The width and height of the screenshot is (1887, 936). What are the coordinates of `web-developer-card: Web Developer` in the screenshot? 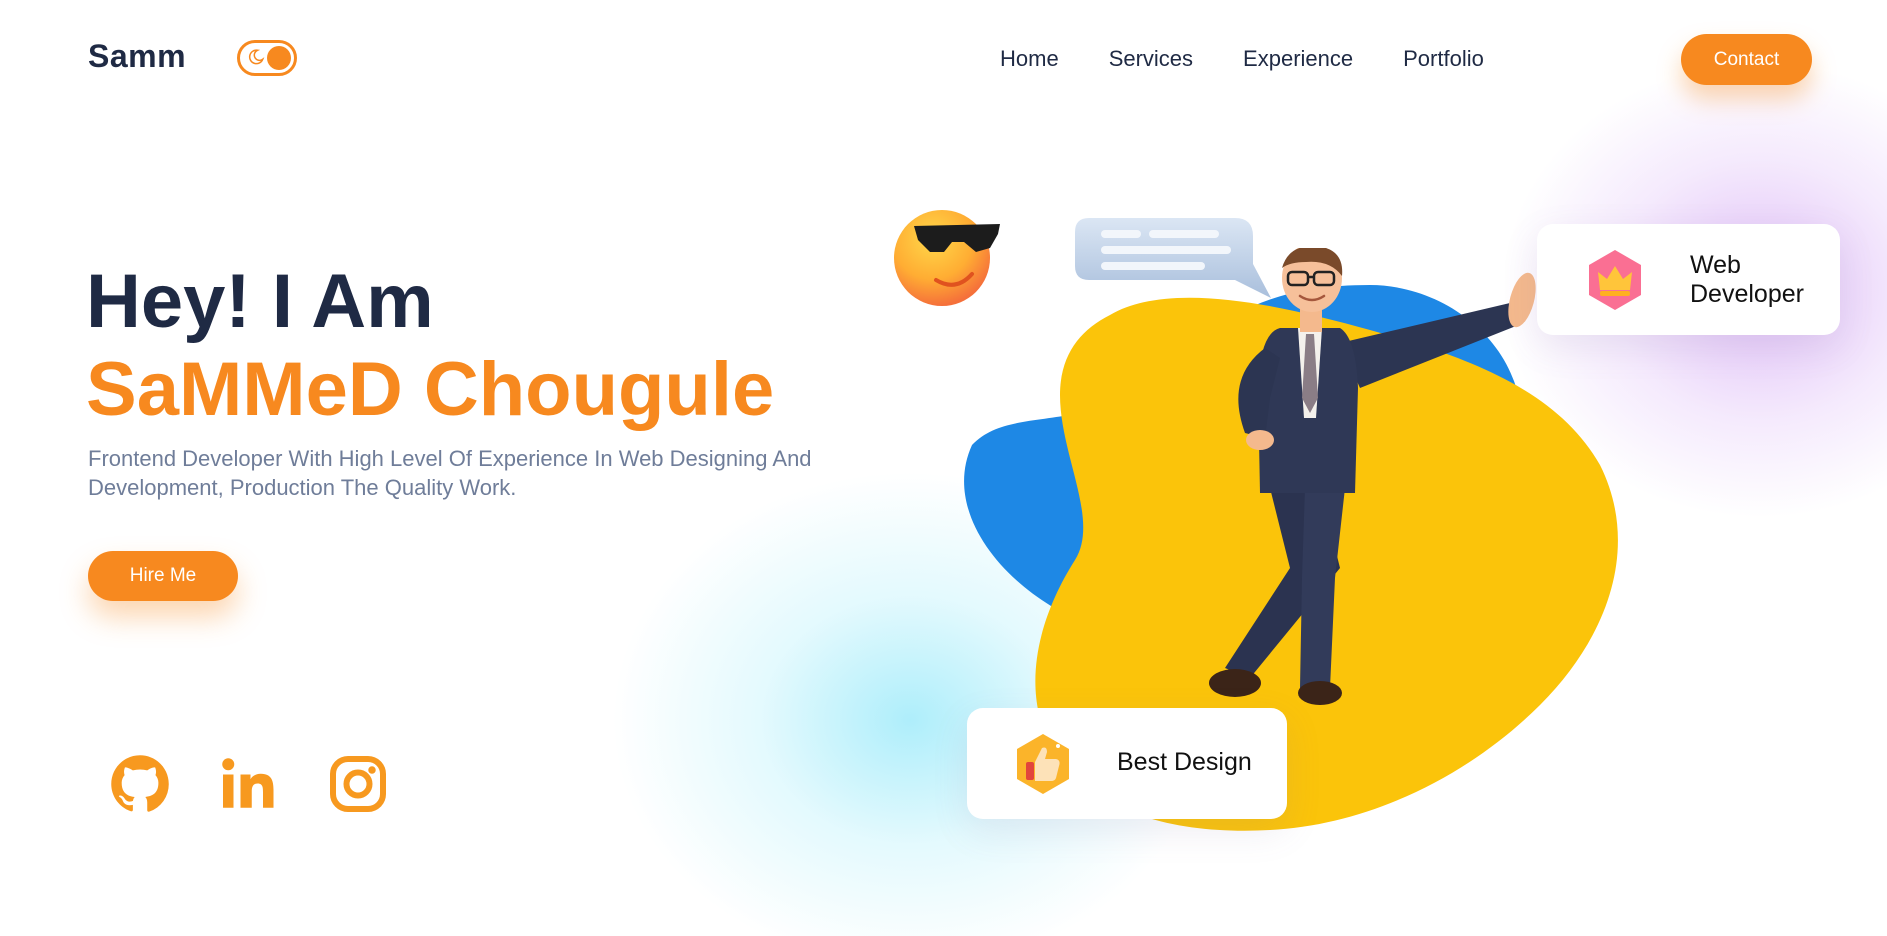 It's located at (1688, 279).